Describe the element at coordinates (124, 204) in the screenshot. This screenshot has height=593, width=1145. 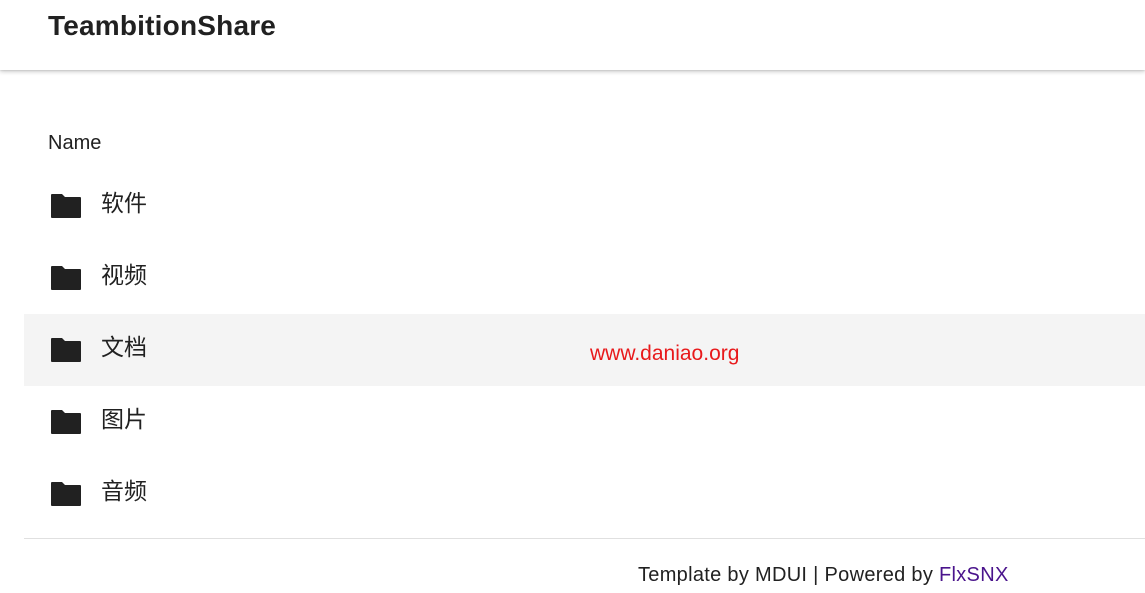
I see `folder-name: 软件` at that location.